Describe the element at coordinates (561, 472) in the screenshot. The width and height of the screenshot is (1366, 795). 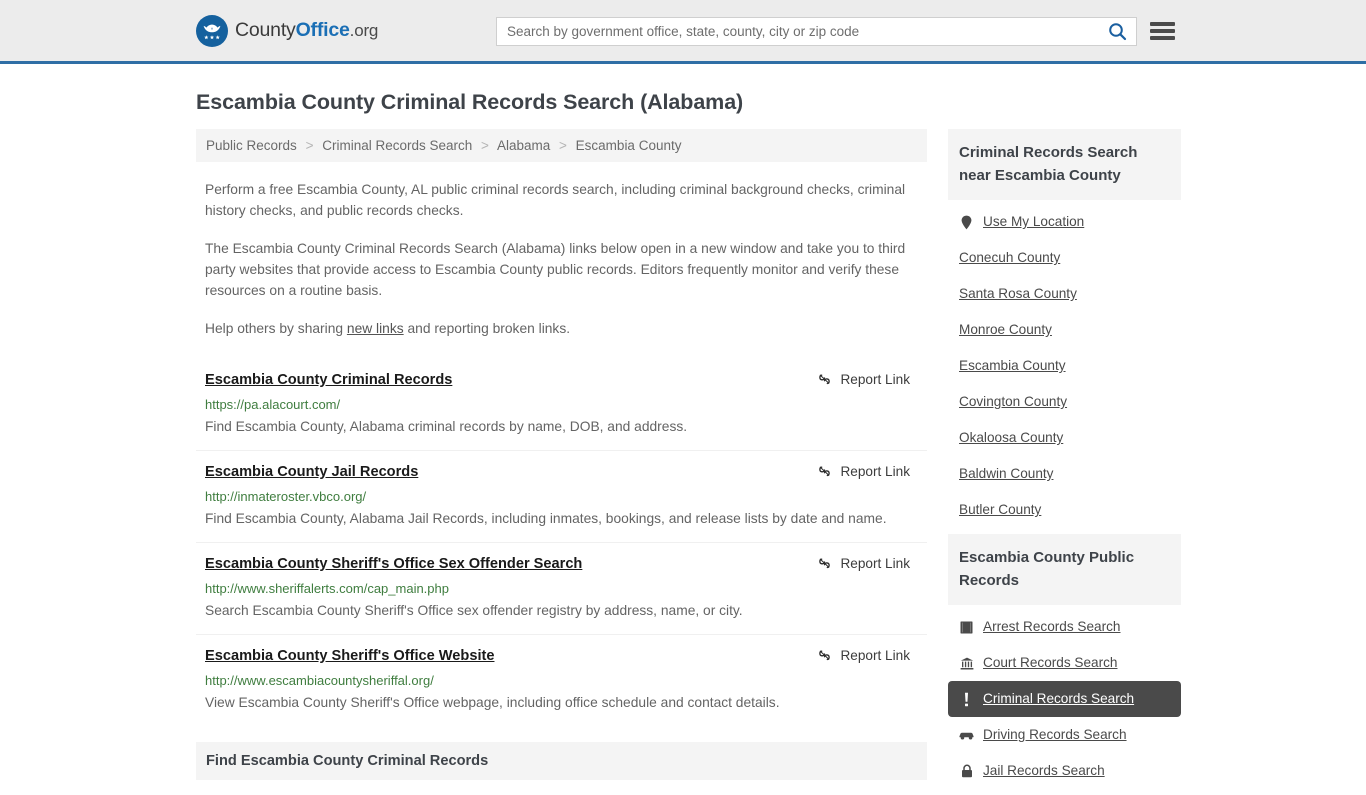
I see `result-header: Escambia County Jail Records Report Link` at that location.